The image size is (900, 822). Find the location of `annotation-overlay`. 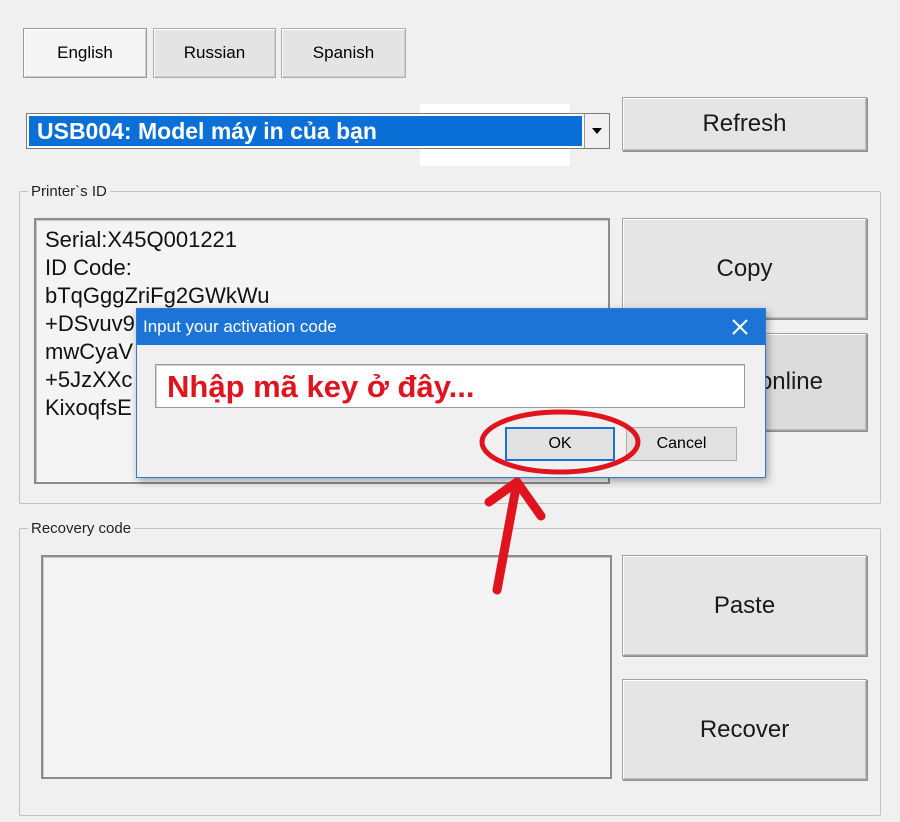

annotation-overlay is located at coordinates (560, 502).